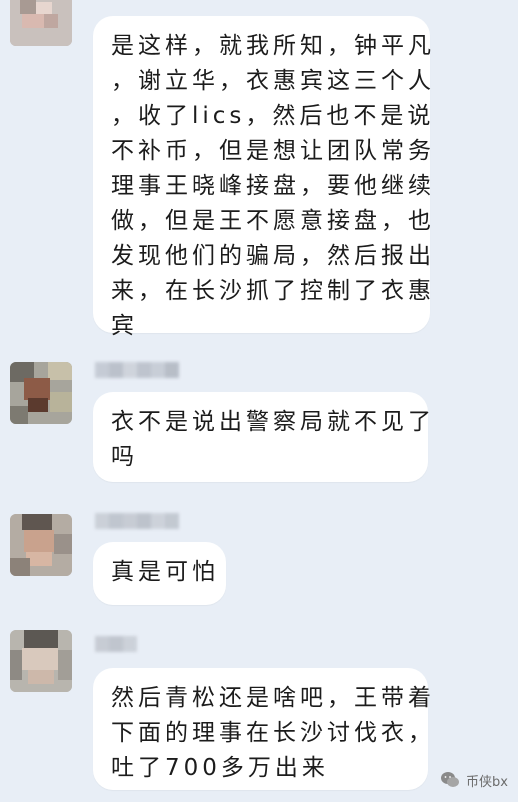  What do you see at coordinates (487, 782) in the screenshot?
I see `watermark-text: 币侠bx` at bounding box center [487, 782].